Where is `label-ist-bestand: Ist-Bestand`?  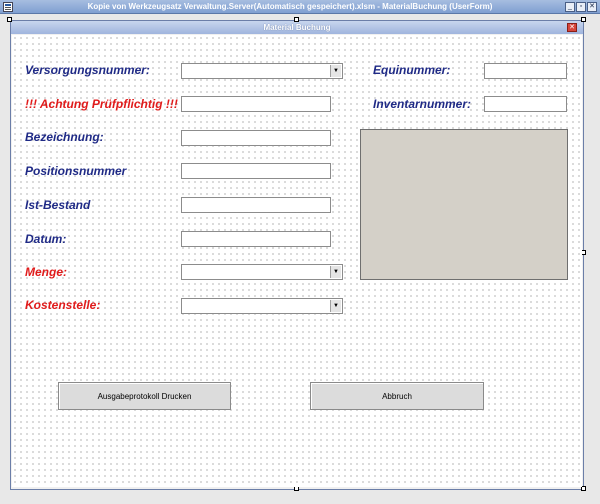
label-ist-bestand: Ist-Bestand is located at coordinates (58, 205).